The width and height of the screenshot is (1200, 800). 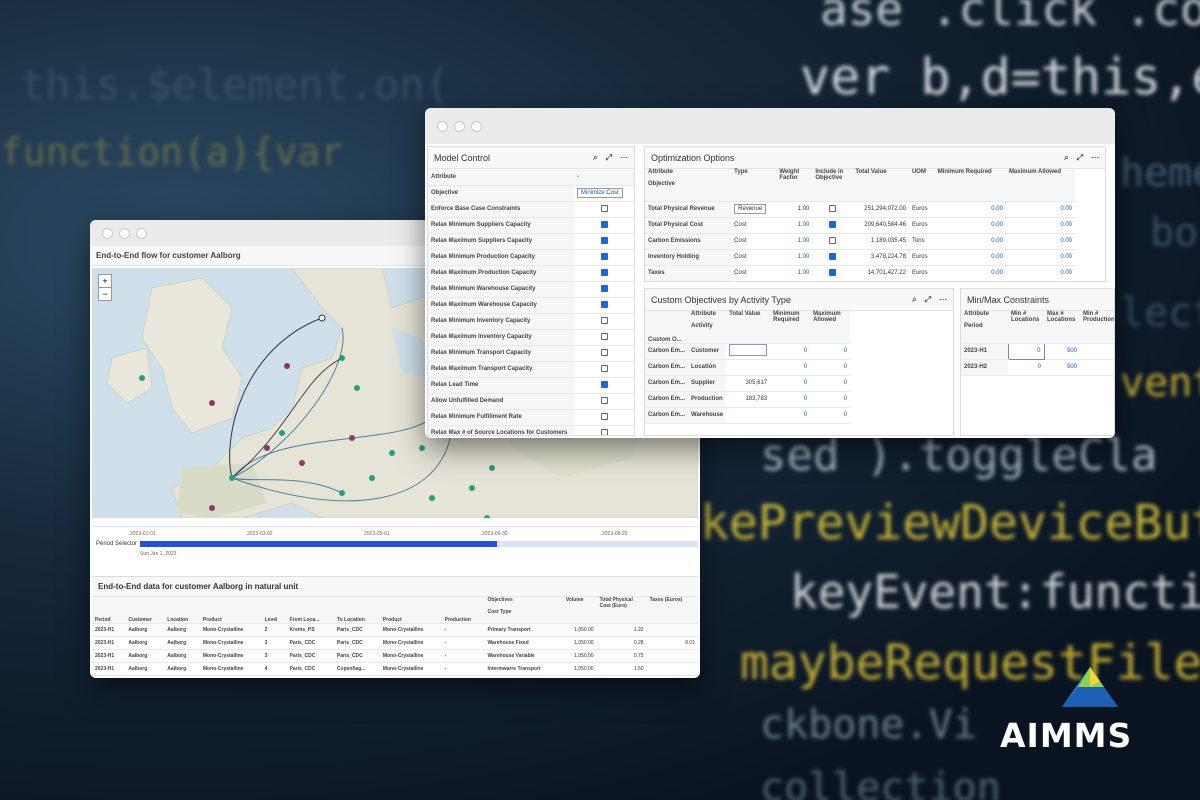 I want to click on zoom-out-button: −, so click(x=105, y=294).